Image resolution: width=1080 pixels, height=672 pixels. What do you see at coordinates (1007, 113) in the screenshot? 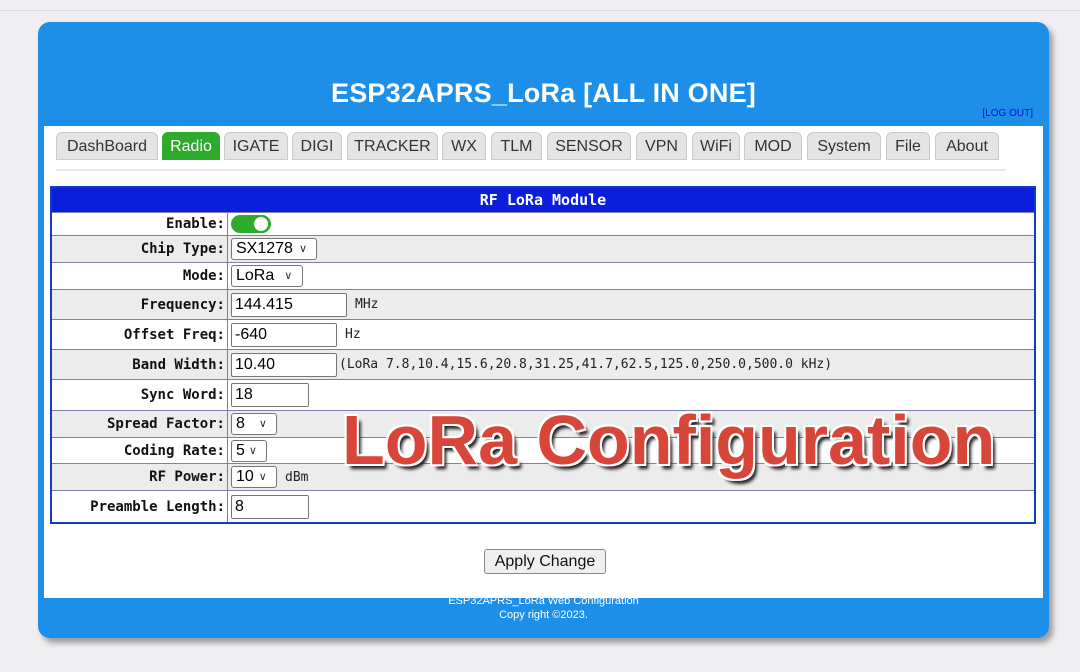
I see `logout-link: [LOG OUT]` at bounding box center [1007, 113].